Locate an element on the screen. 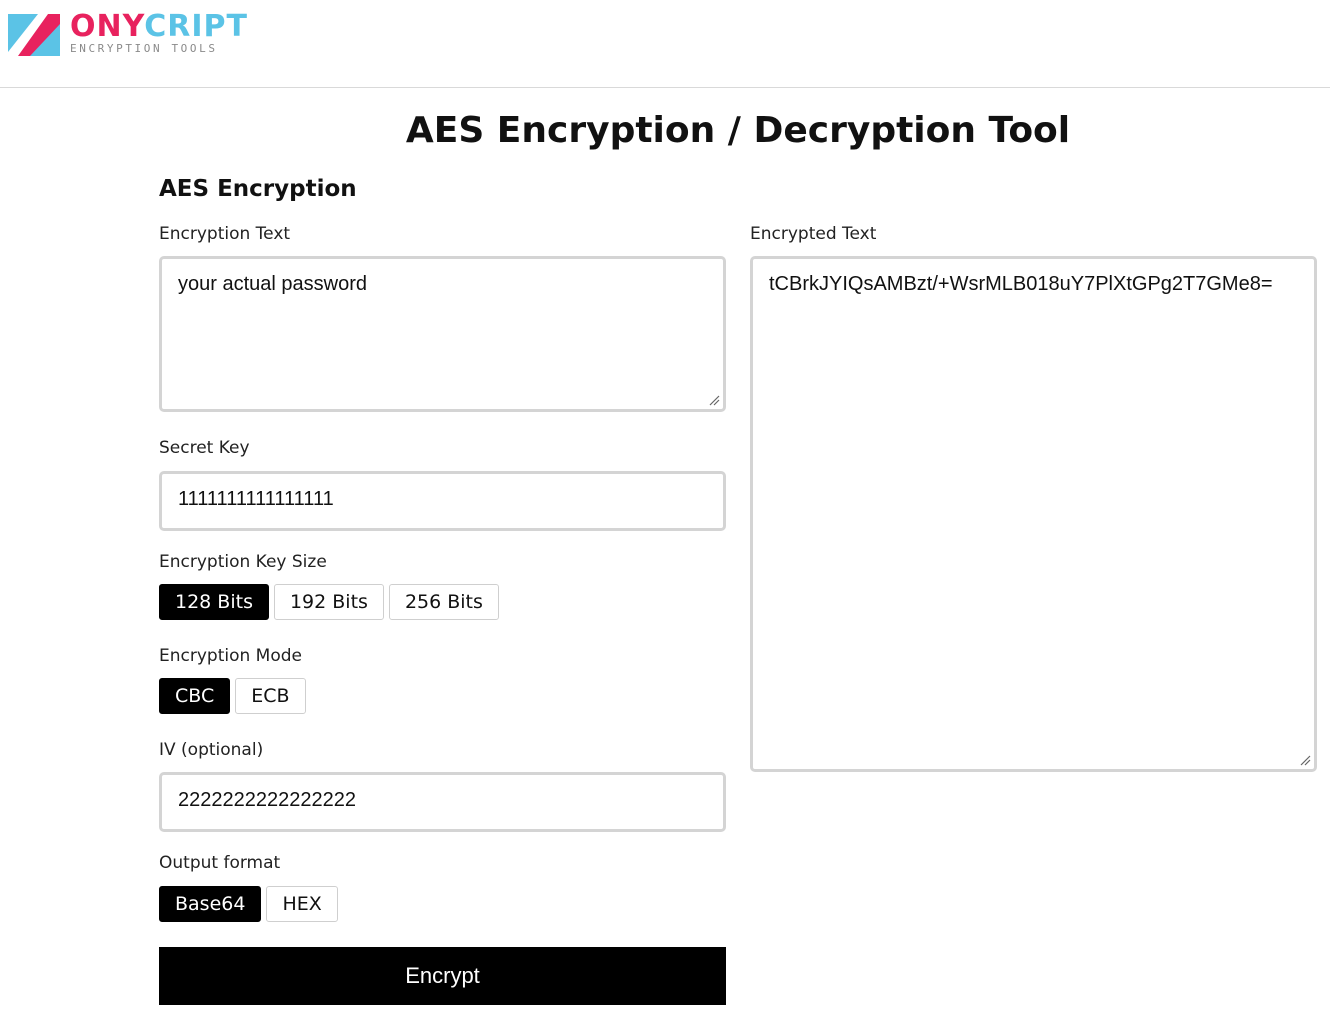 This screenshot has height=1023, width=1330. mode-selector: CBC ECB is located at coordinates (232, 696).